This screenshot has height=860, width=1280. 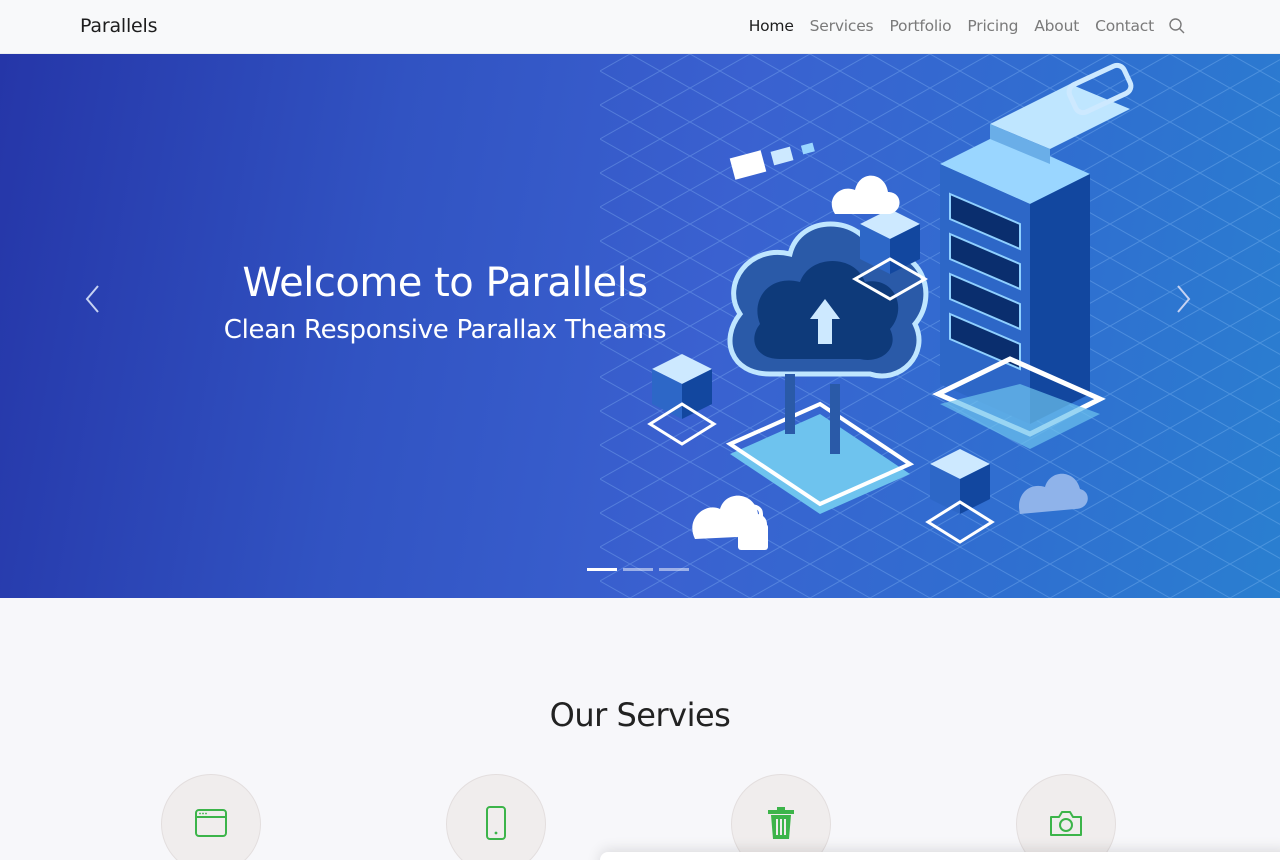 What do you see at coordinates (211, 823) in the screenshot?
I see `browser-window-icon` at bounding box center [211, 823].